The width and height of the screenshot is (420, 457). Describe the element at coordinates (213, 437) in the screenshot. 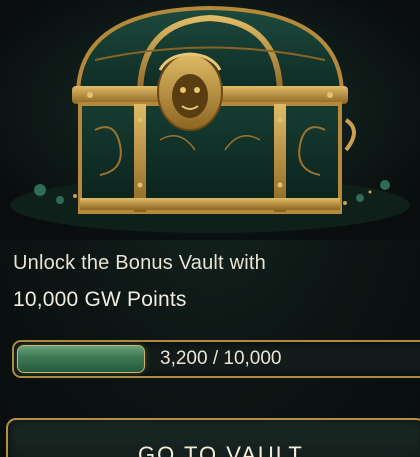

I see `go-to-vault-button: GO TO VAULT` at that location.